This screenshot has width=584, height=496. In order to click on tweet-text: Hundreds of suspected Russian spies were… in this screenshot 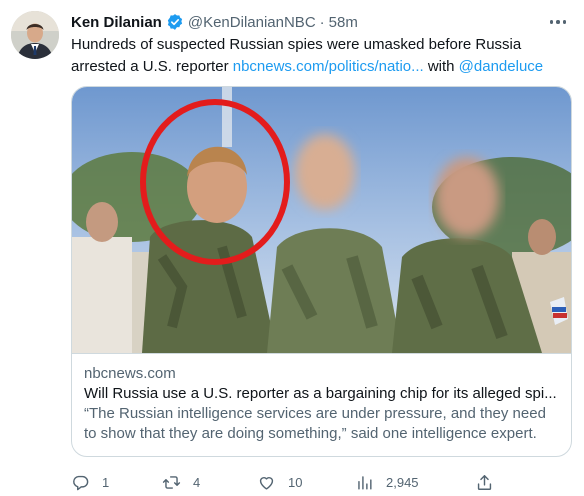, I will do `click(321, 56)`.